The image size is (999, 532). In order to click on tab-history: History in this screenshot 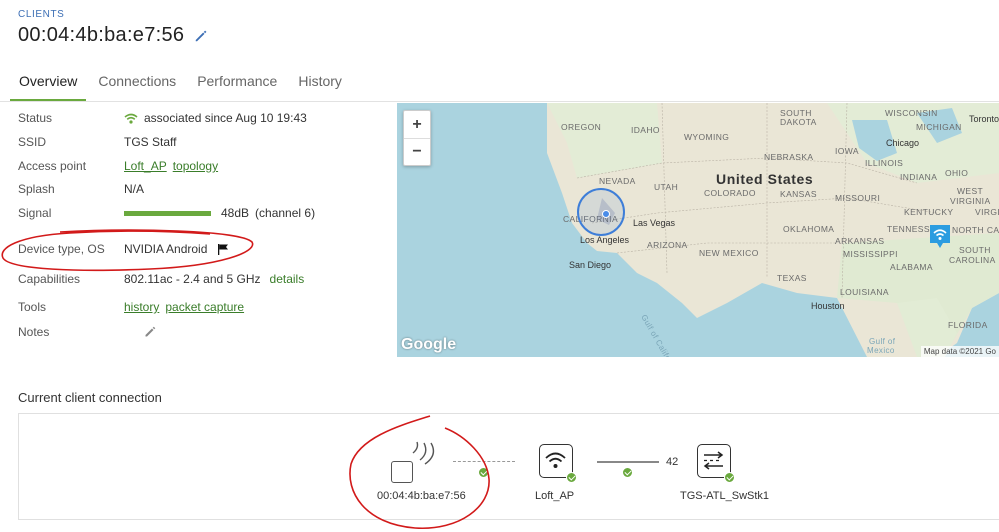, I will do `click(320, 86)`.